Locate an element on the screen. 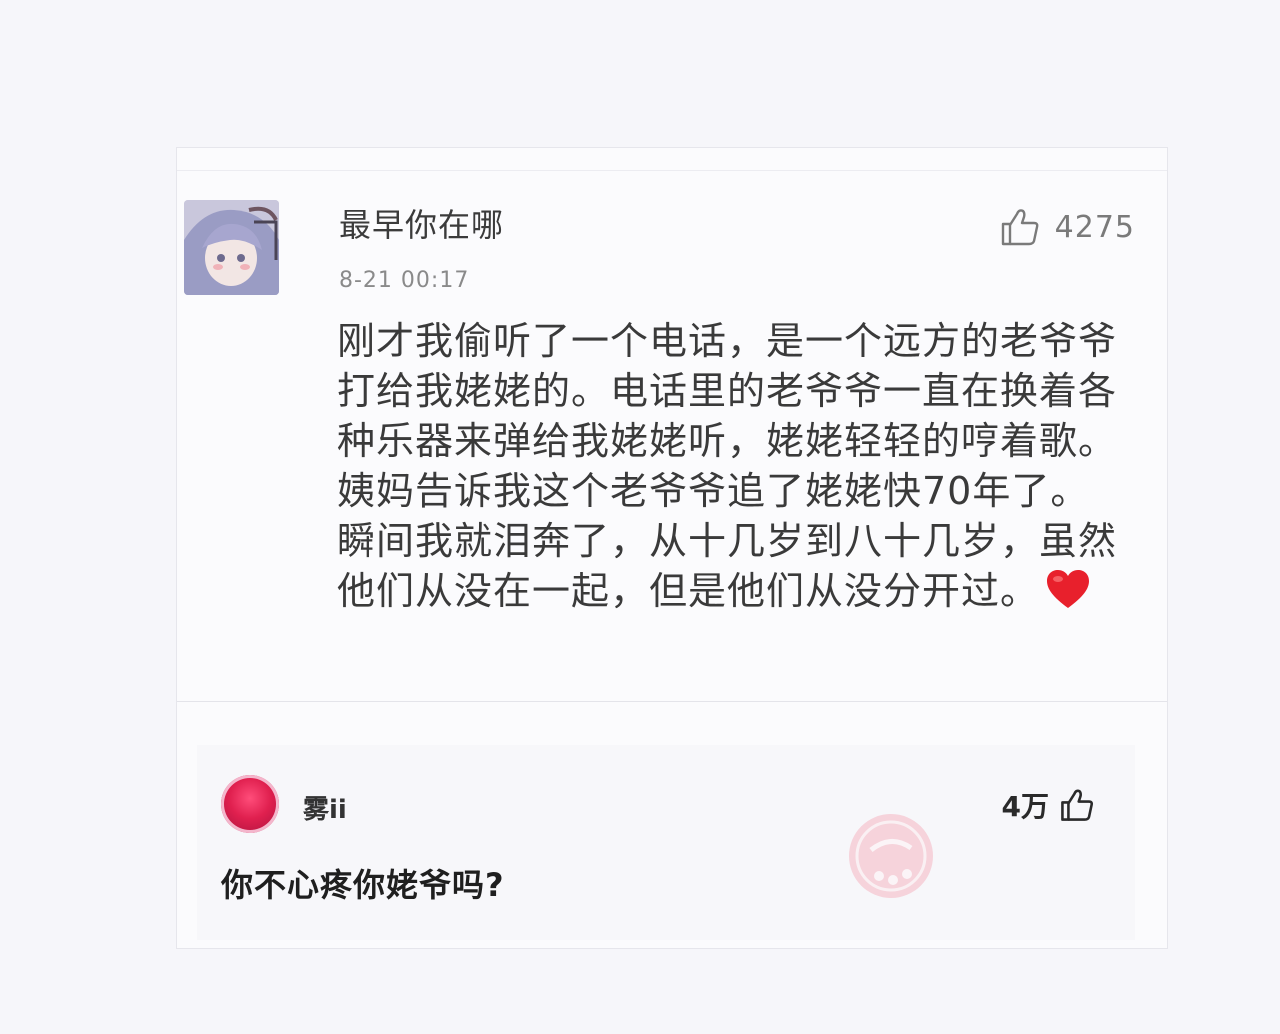 The width and height of the screenshot is (1280, 1034). reply-like-count: 4万 is located at coordinates (1025, 806).